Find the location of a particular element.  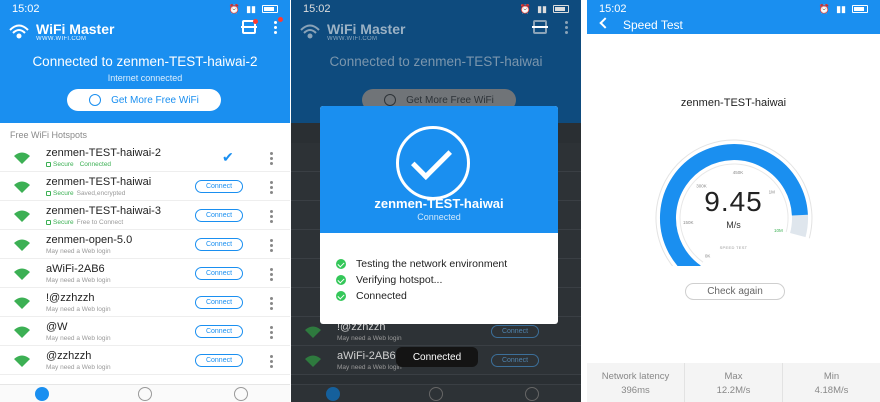

hotspot-name: @W is located at coordinates (57, 327).